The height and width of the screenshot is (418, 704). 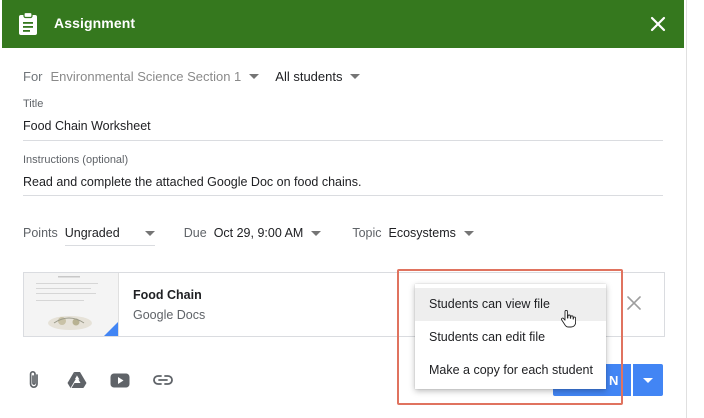 What do you see at coordinates (343, 140) in the screenshot?
I see `title-field-underline` at bounding box center [343, 140].